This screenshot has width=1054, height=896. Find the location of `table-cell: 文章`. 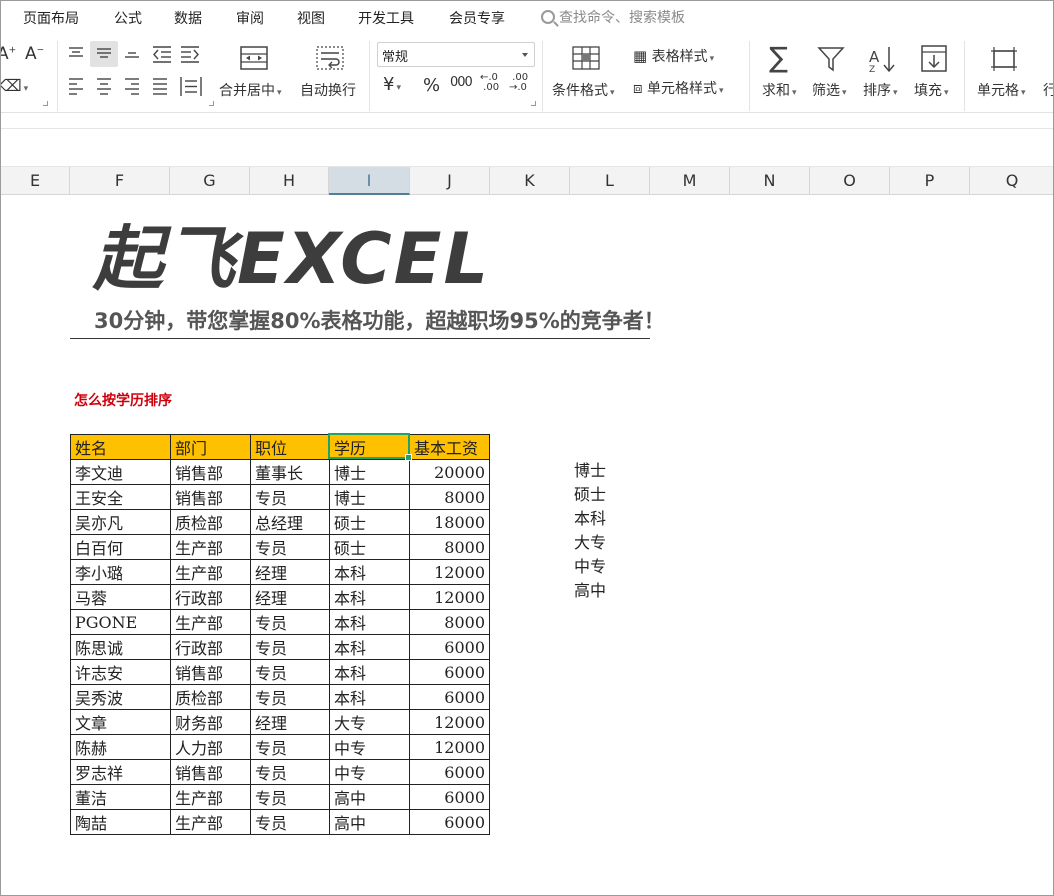

table-cell: 文章 is located at coordinates (120, 722).